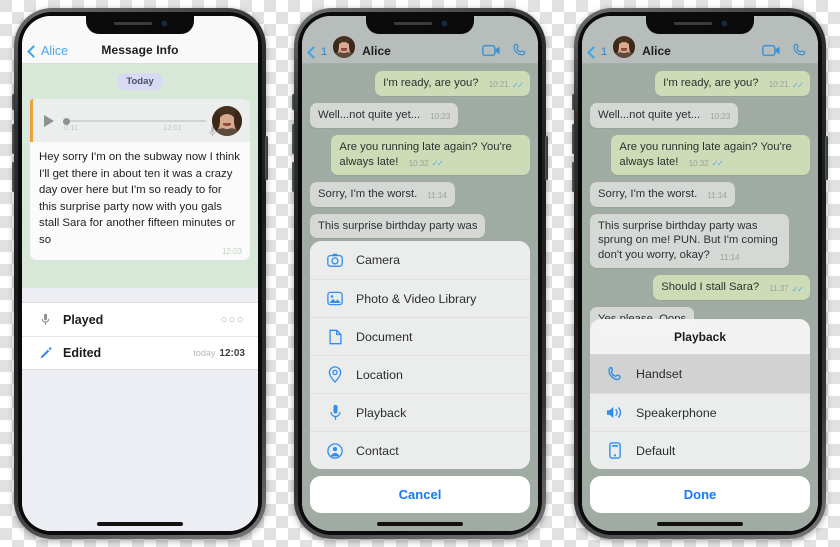 This screenshot has height=547, width=840. What do you see at coordinates (384, 336) in the screenshot?
I see `sheet-item-label: Document` at bounding box center [384, 336].